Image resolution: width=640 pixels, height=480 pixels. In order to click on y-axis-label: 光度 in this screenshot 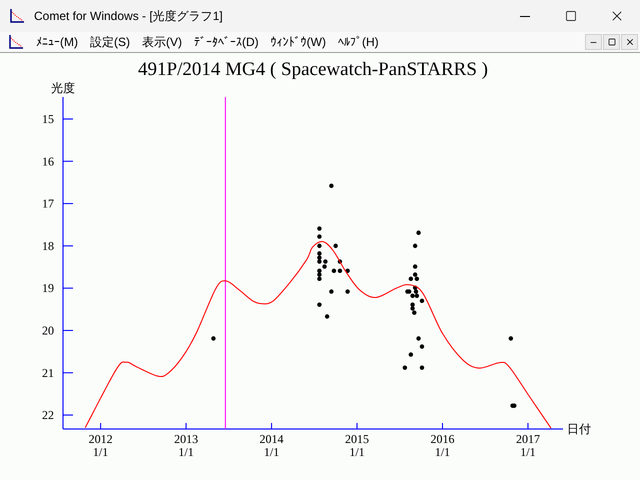, I will do `click(63, 88)`.